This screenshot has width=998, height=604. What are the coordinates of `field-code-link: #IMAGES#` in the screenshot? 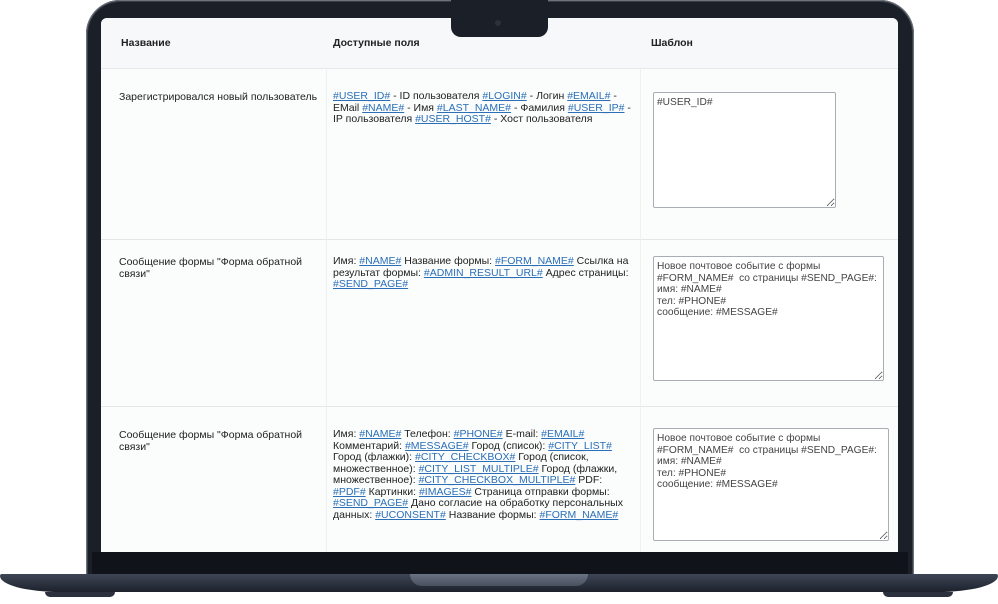 It's located at (445, 492).